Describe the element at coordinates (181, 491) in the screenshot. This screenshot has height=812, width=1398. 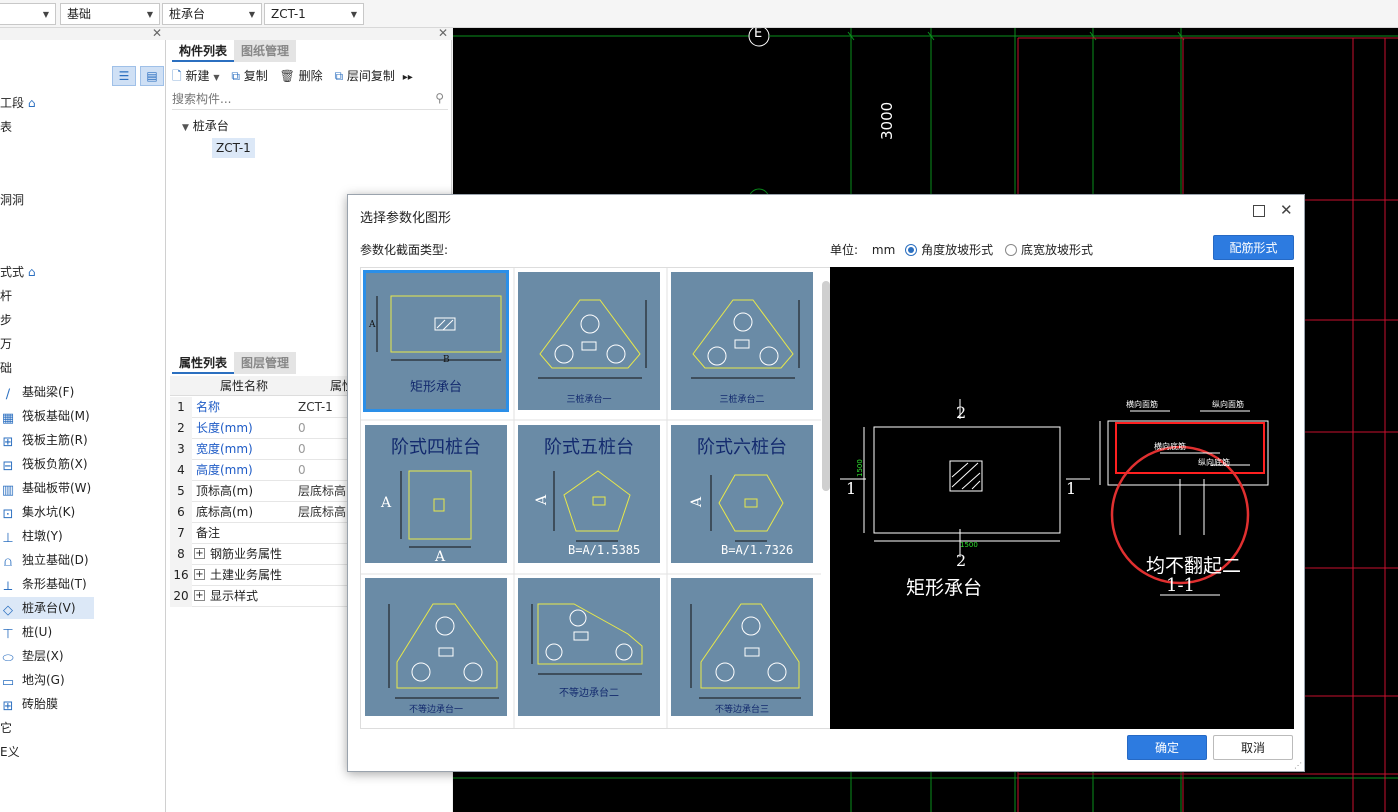
I see `row-number: 5` at that location.